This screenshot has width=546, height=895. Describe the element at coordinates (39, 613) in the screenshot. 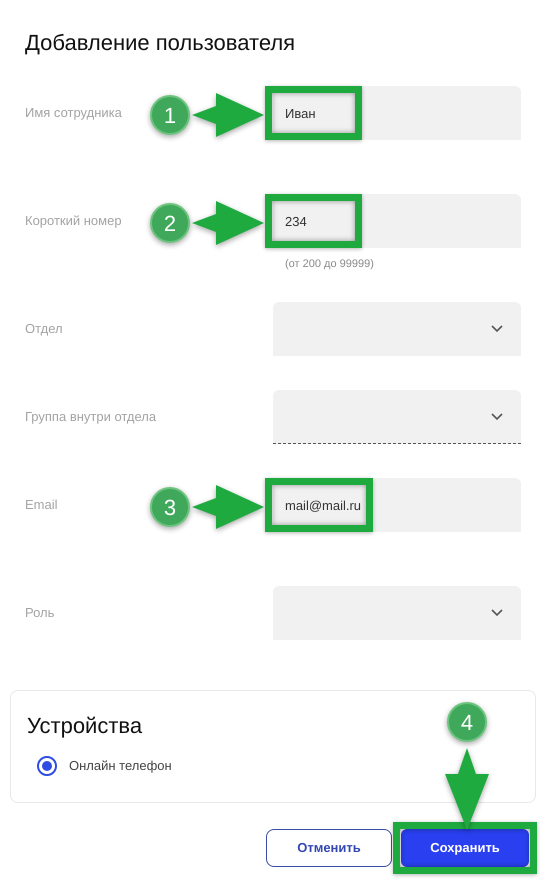

I see `field-label: Роль` at that location.